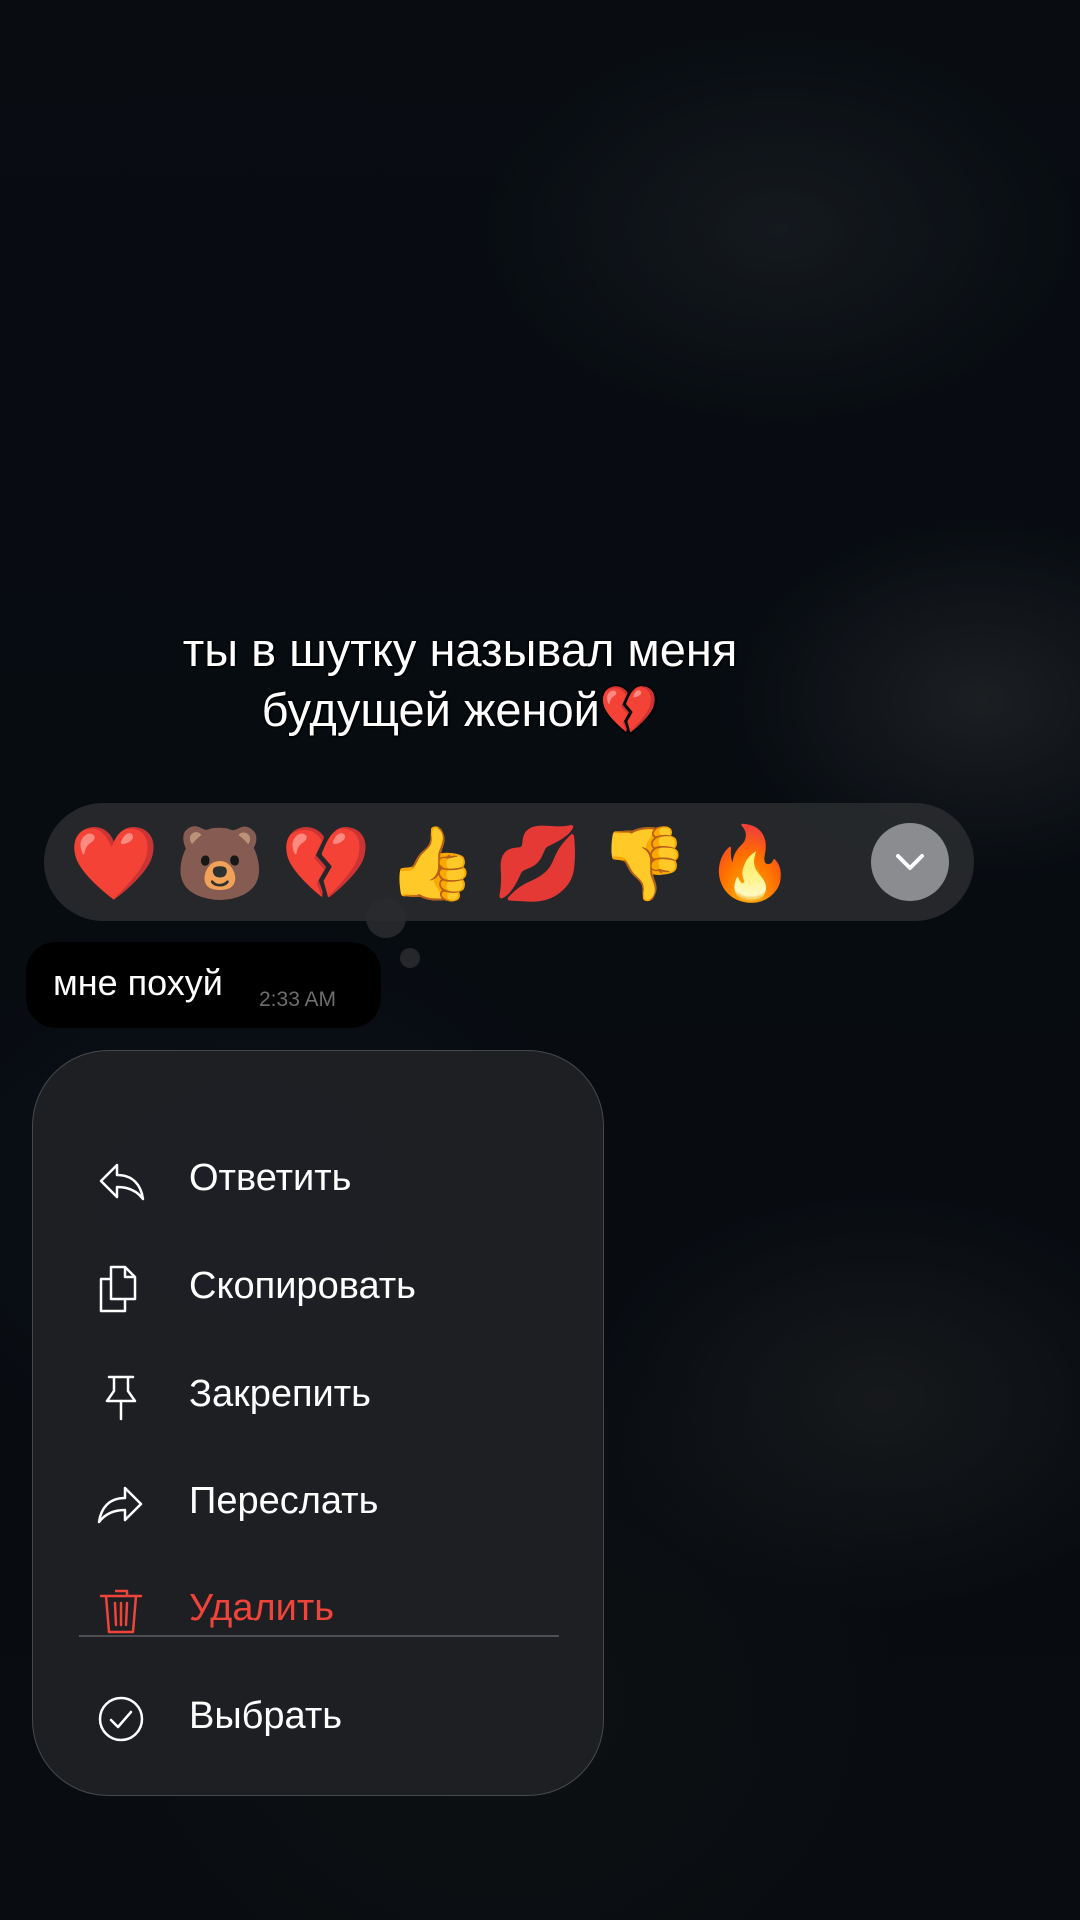  I want to click on reply-icon, so click(122, 1182).